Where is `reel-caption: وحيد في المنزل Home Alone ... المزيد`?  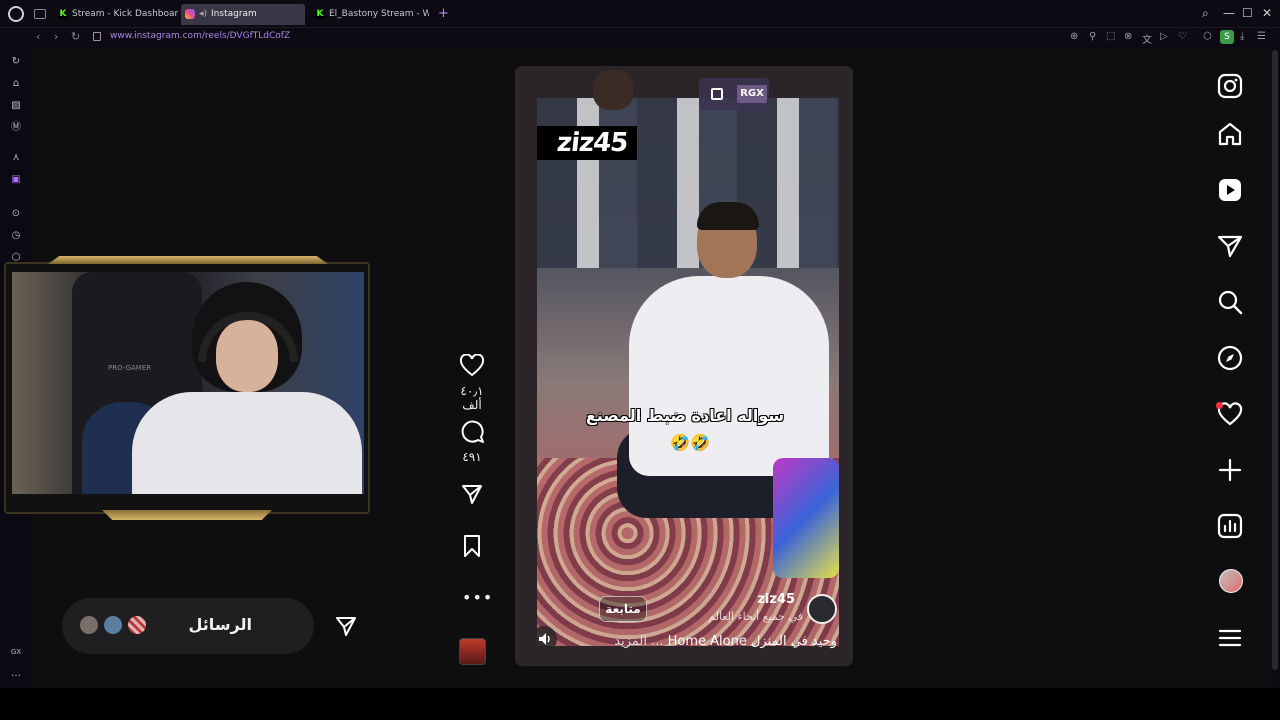 reel-caption: وحيد في المنزل Home Alone ... المزيد is located at coordinates (696, 641).